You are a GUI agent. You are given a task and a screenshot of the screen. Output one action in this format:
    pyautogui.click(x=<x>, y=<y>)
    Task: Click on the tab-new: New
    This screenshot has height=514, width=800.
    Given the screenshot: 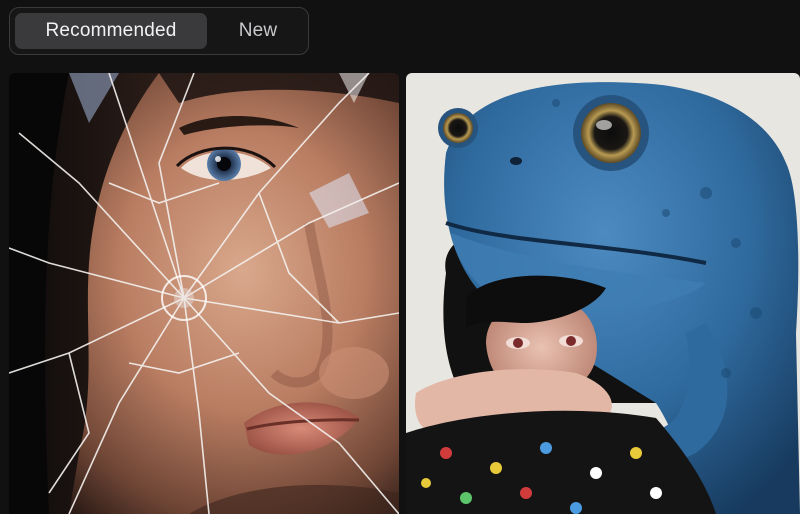 What is the action you would take?
    pyautogui.click(x=258, y=31)
    